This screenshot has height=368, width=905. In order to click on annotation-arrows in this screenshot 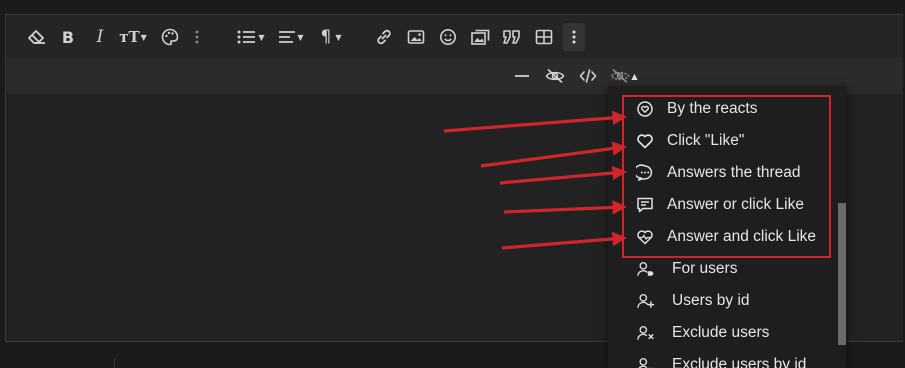, I will do `click(535, 180)`.